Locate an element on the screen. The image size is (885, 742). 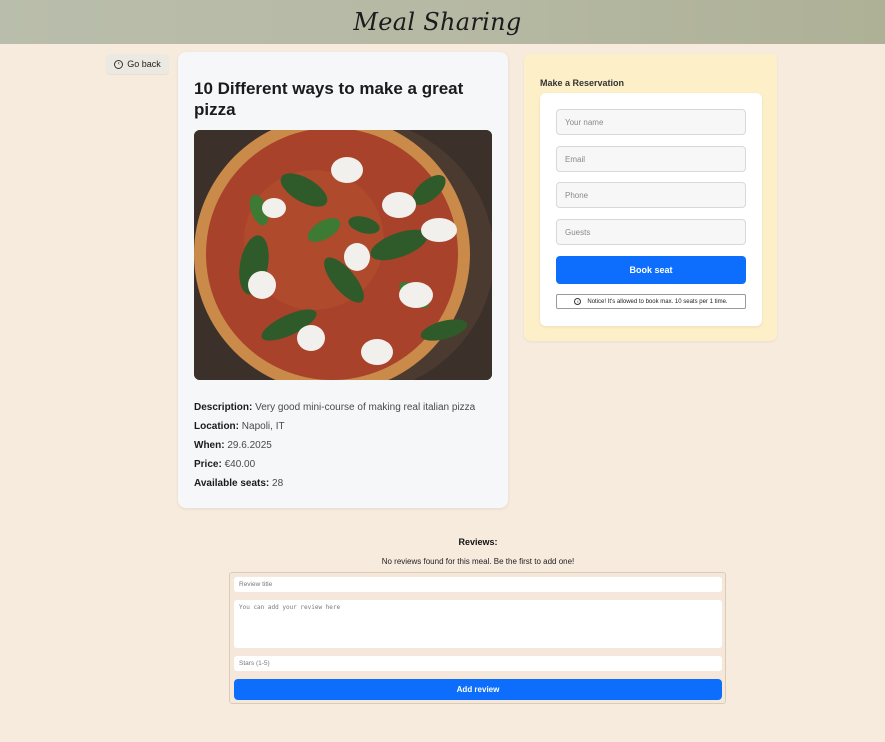
detail-location: Location: Napoli, IT is located at coordinates (344, 430).